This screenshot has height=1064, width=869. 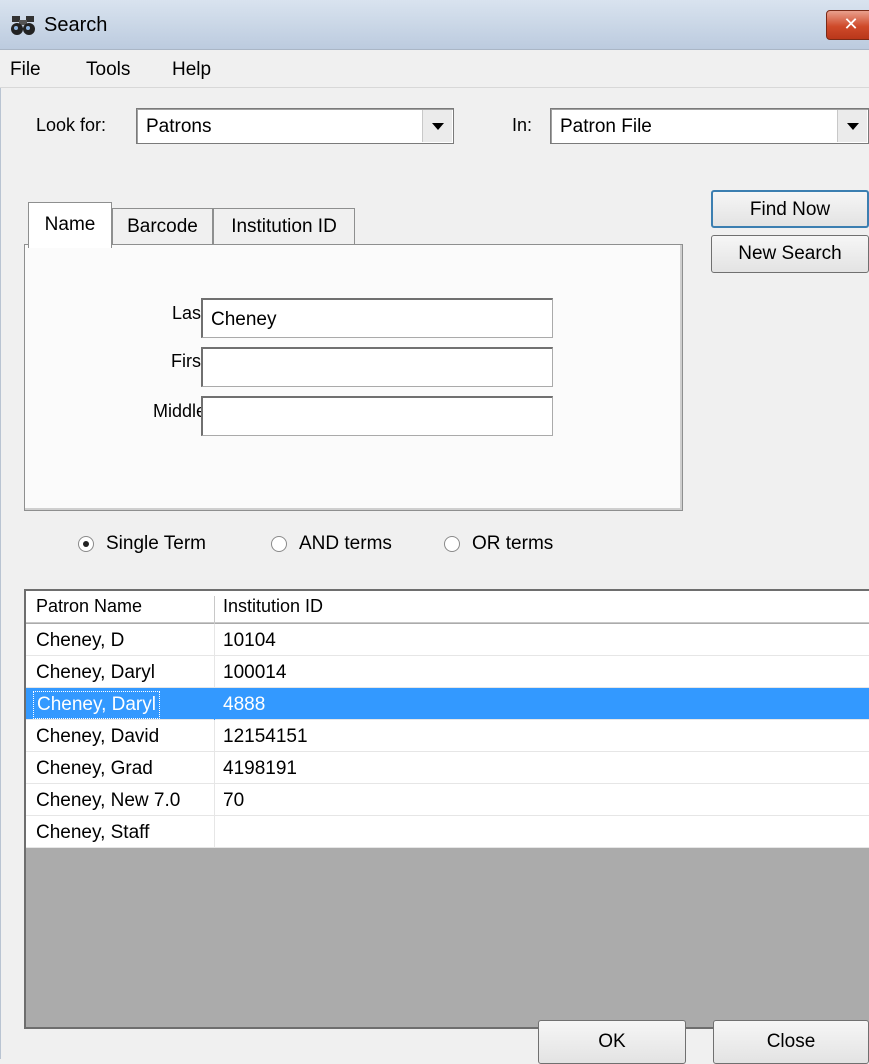 I want to click on patron-name-cell: Cheney, Grad, so click(x=94, y=768).